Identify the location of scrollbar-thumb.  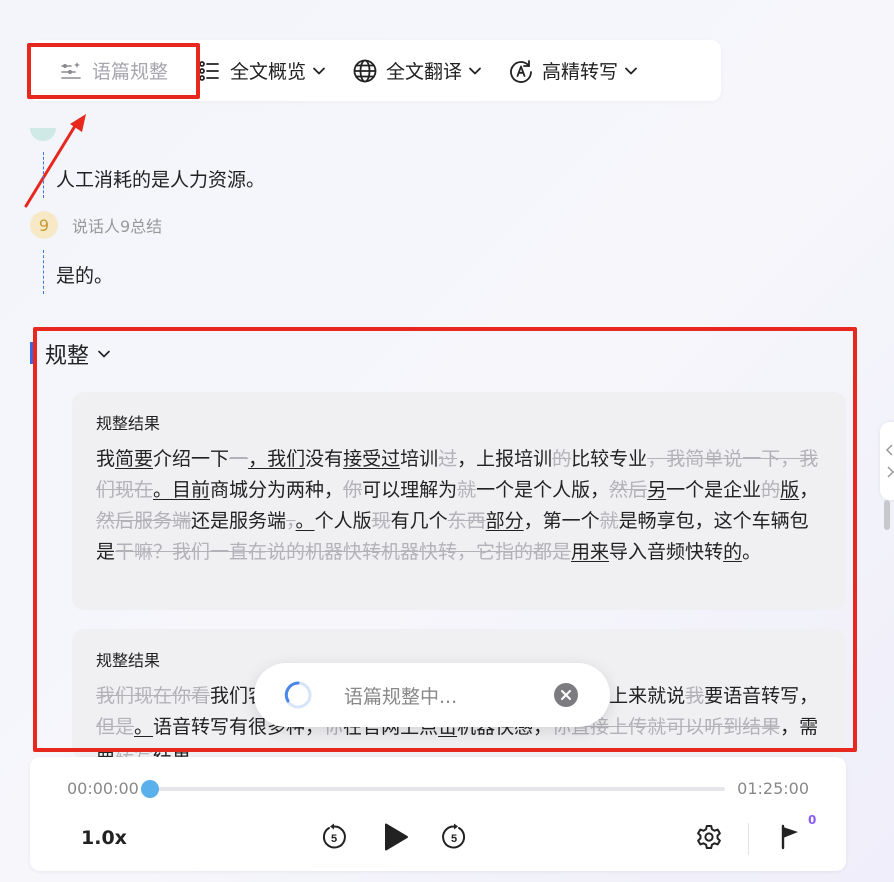
(887, 515).